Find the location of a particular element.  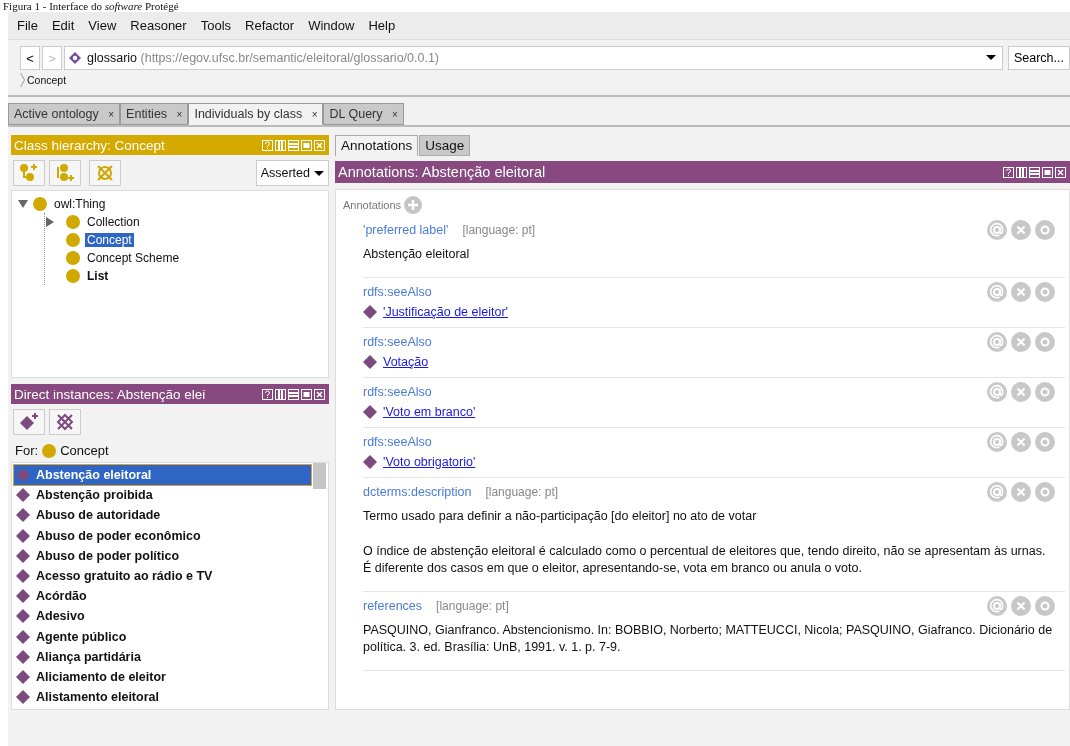

individual-item: Agente público is located at coordinates (162, 636).